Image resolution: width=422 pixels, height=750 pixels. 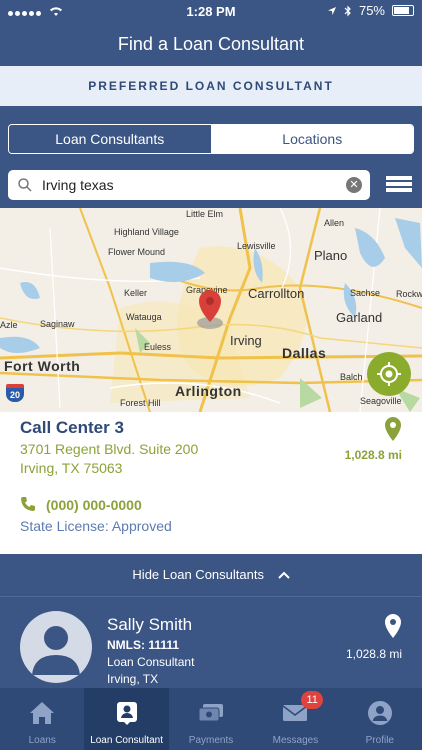 I want to click on map-label: Seagoville, so click(x=381, y=401).